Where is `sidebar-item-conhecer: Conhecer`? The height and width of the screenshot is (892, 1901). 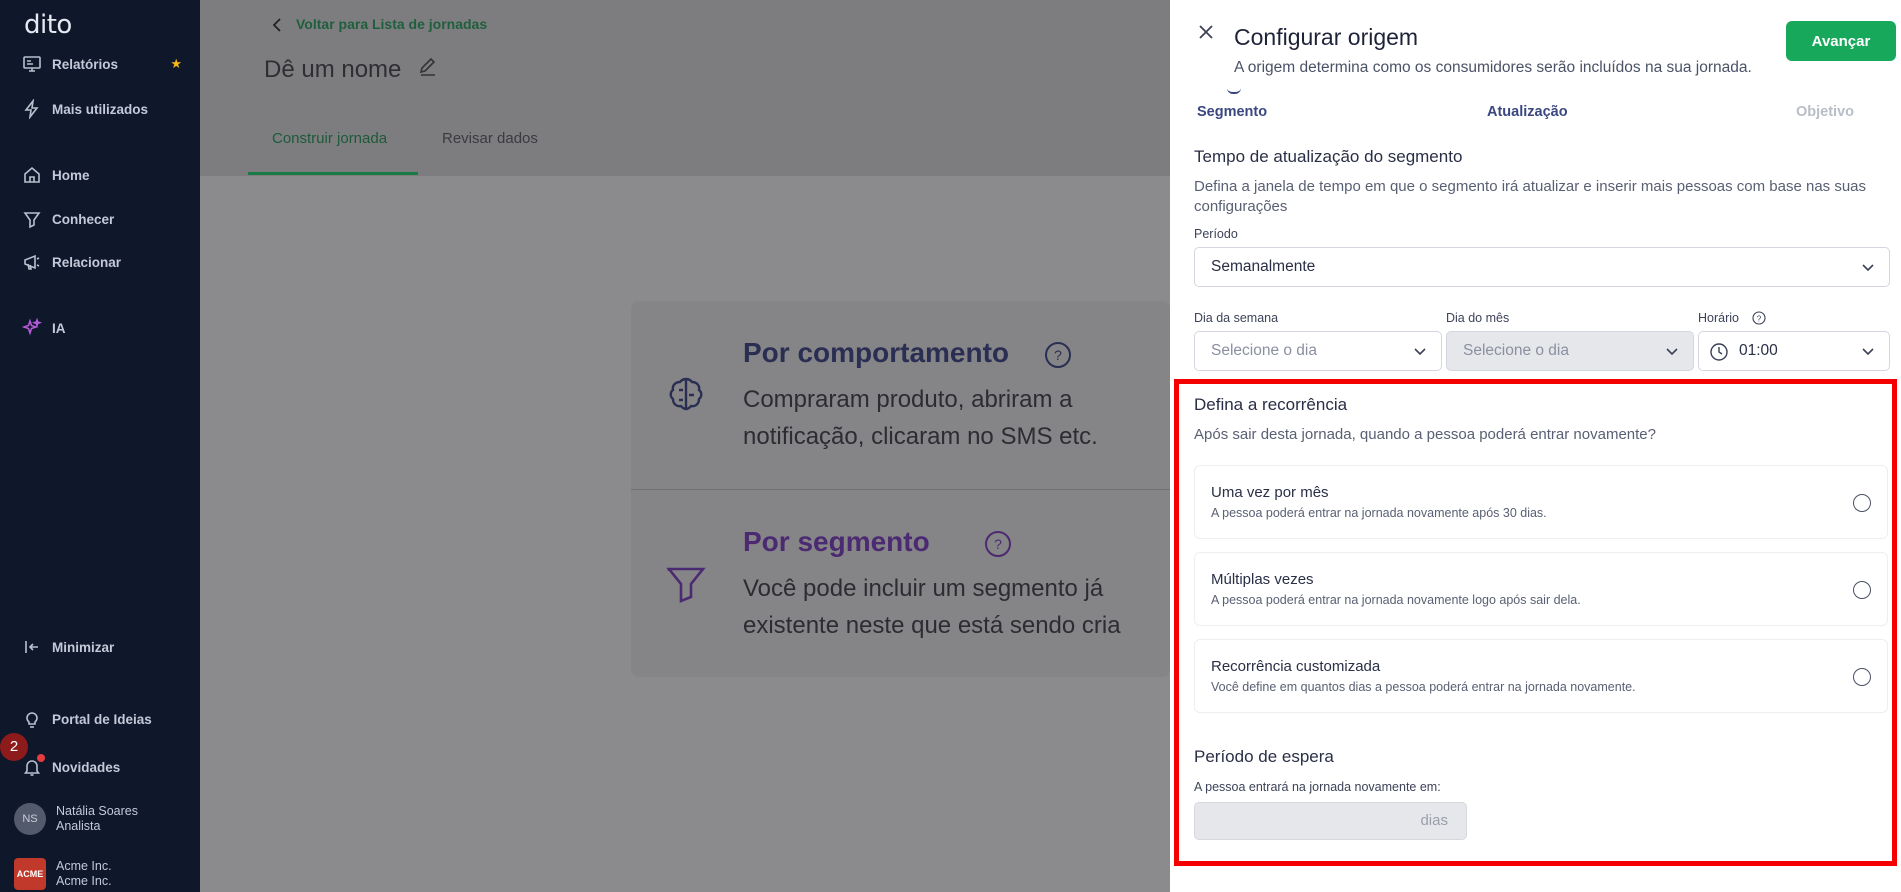
sidebar-item-conhecer: Conhecer is located at coordinates (68, 219).